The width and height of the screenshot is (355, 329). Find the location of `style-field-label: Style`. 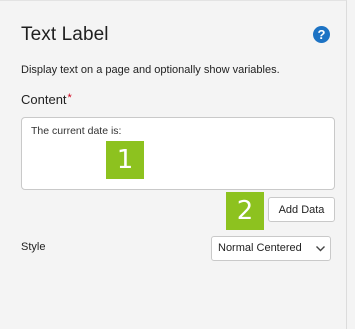

style-field-label: Style is located at coordinates (33, 247).